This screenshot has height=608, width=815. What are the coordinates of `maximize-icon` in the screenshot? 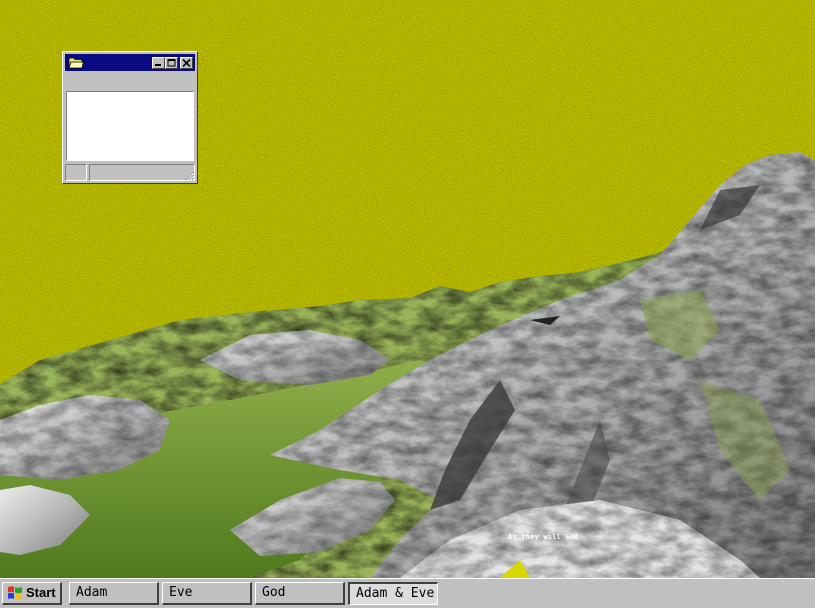 It's located at (171, 63).